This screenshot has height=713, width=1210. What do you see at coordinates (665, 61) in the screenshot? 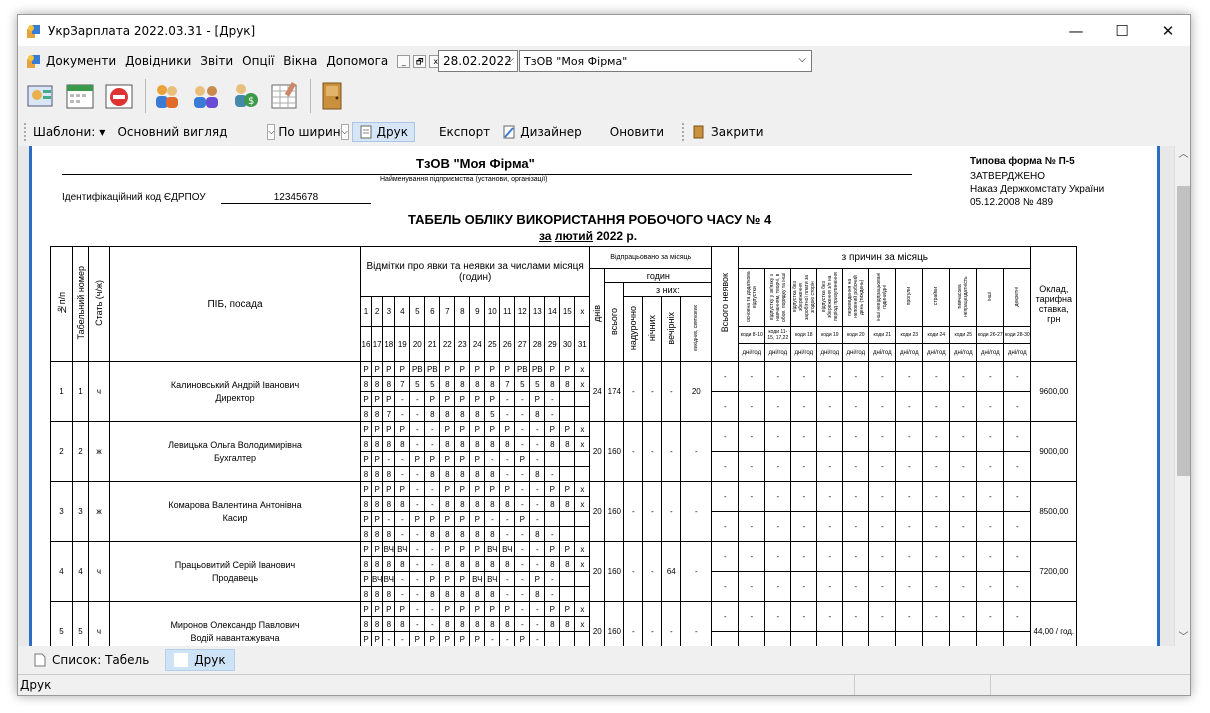
I see `organization-select: ТзОВ "Моя Фірма" ⌵` at bounding box center [665, 61].